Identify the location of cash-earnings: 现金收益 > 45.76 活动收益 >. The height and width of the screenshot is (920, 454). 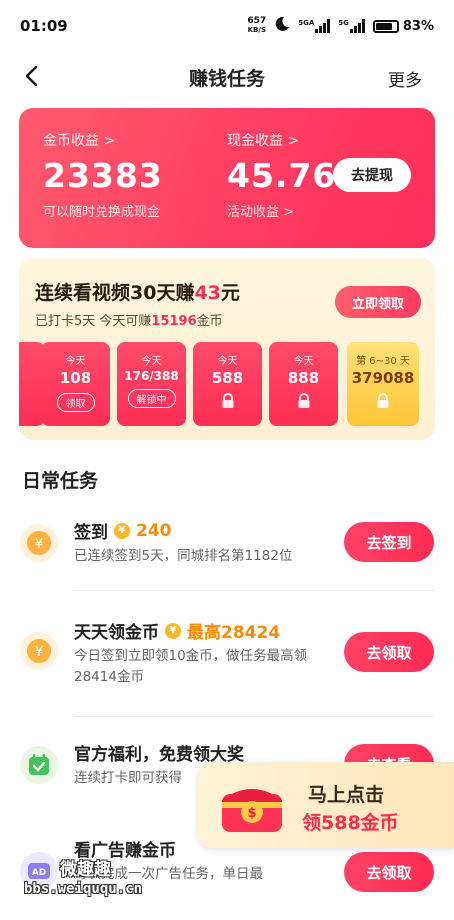
(281, 175).